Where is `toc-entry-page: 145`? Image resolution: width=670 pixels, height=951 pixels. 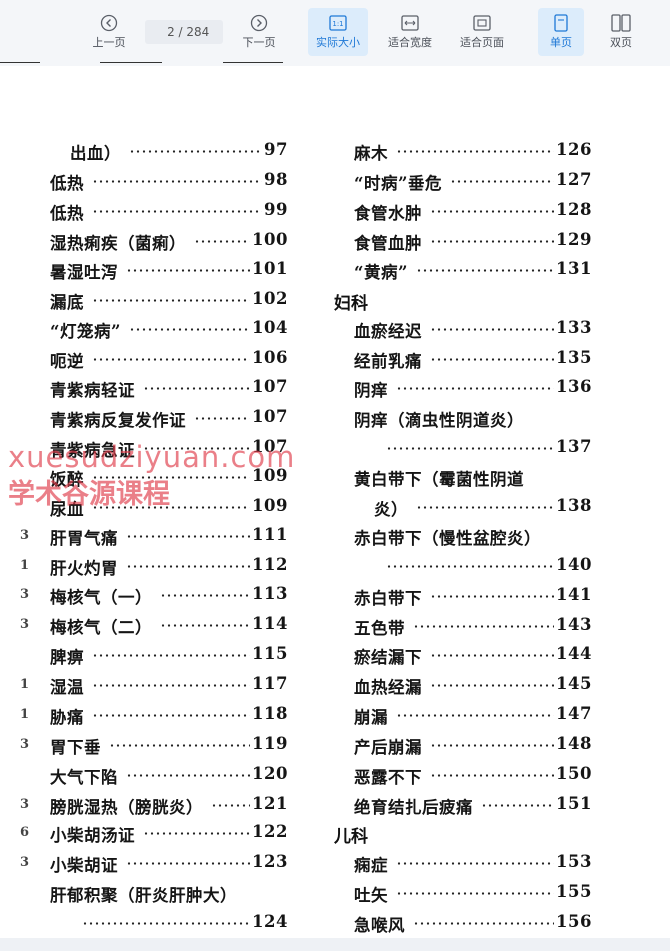
toc-entry-page: 145 is located at coordinates (574, 683).